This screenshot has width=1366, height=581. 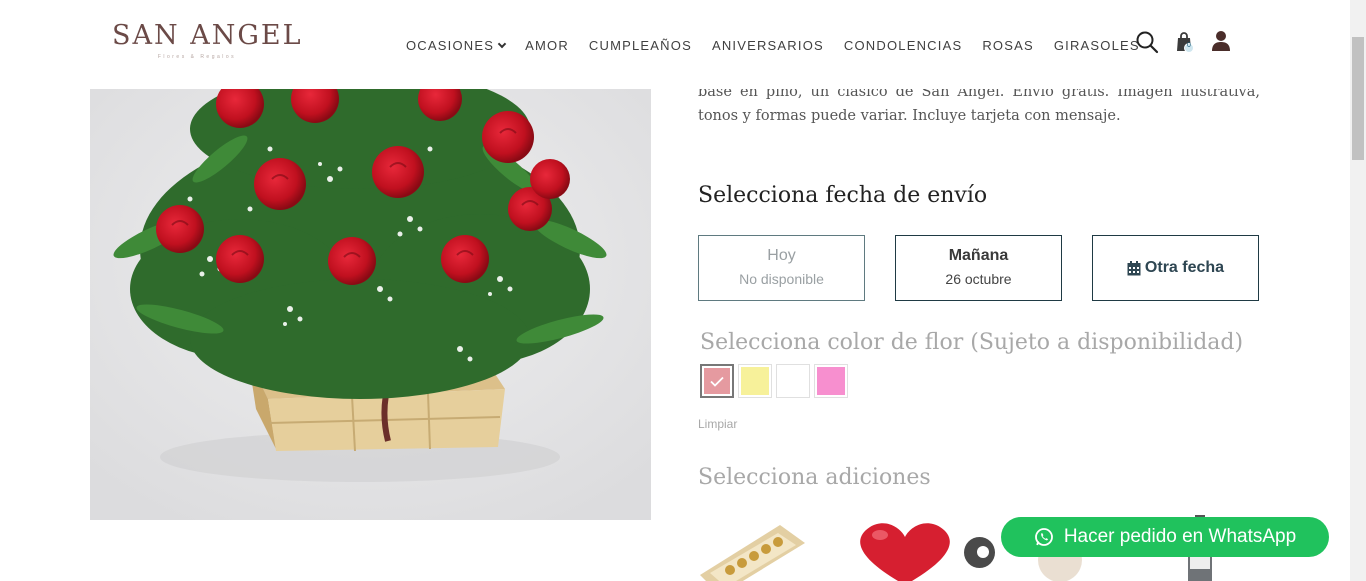 I want to click on clear-color-link: Limpiar, so click(x=717, y=424).